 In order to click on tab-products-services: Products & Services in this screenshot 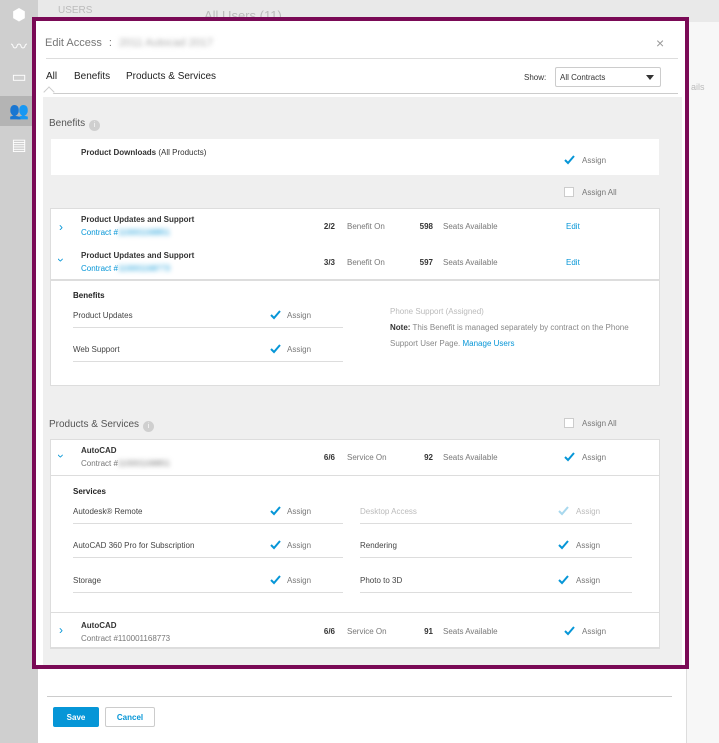, I will do `click(171, 76)`.